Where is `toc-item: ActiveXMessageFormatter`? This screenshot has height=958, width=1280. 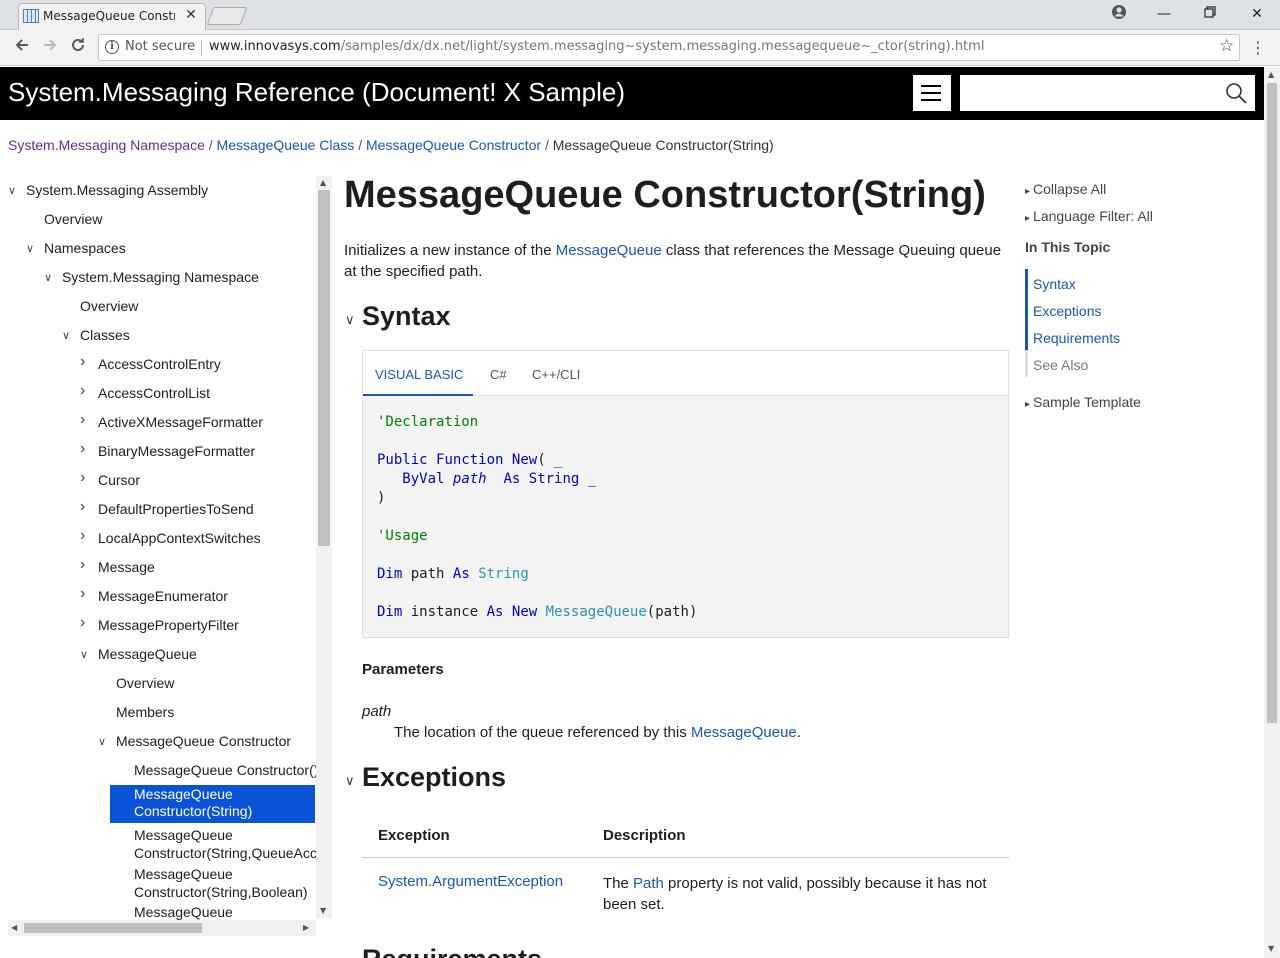
toc-item: ActiveXMessageFormatter is located at coordinates (180, 422).